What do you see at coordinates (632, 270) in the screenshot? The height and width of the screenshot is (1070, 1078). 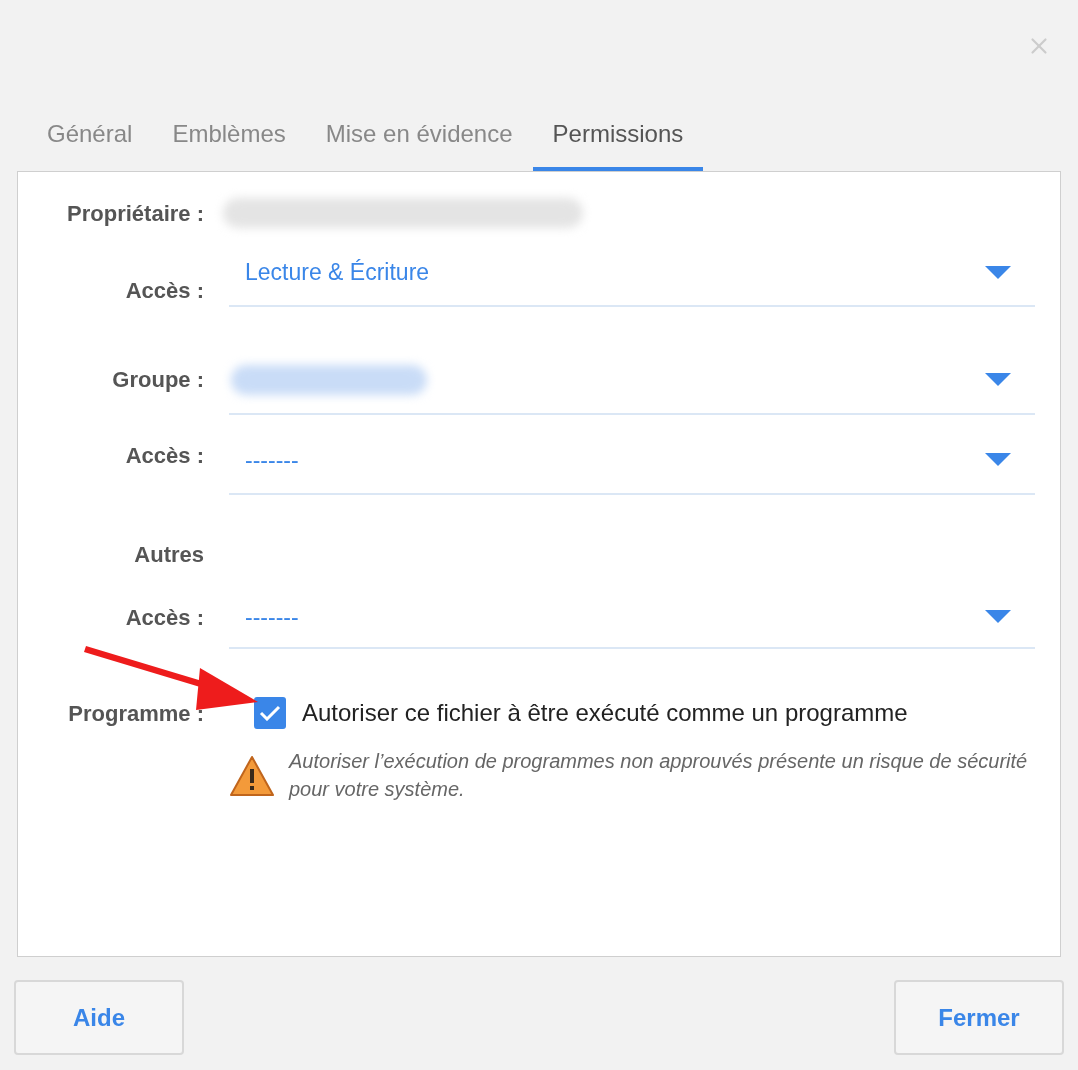 I see `dropdown-field: Lecture & Écriture` at bounding box center [632, 270].